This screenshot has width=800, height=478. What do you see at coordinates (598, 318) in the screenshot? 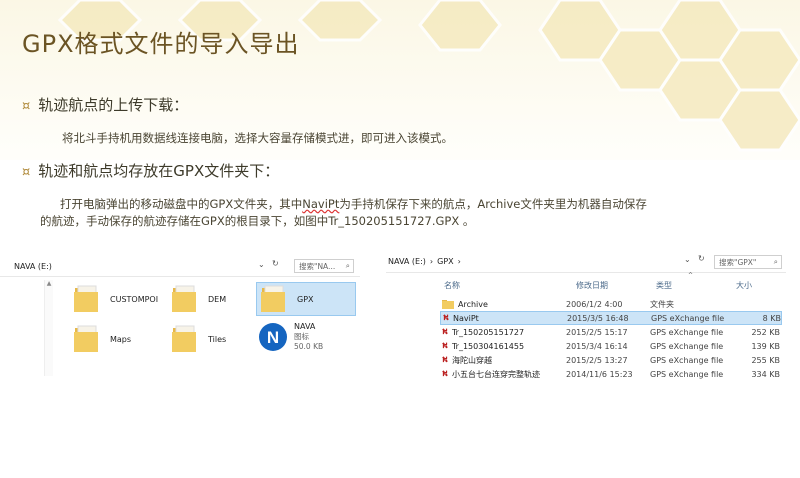
I see `file-date: 2015/3/5 16:48` at bounding box center [598, 318].